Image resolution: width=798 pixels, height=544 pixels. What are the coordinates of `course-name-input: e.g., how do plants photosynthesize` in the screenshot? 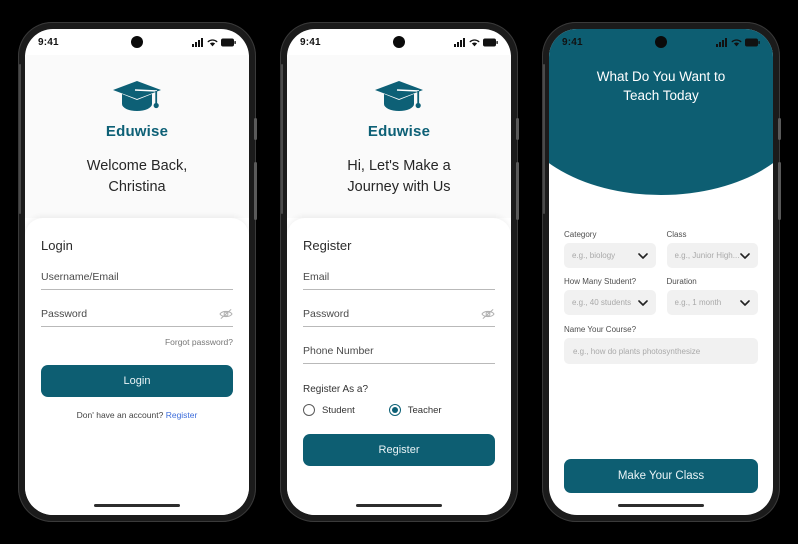 It's located at (661, 351).